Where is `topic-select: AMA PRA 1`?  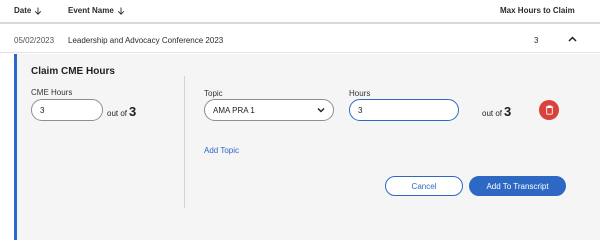 topic-select: AMA PRA 1 is located at coordinates (269, 110).